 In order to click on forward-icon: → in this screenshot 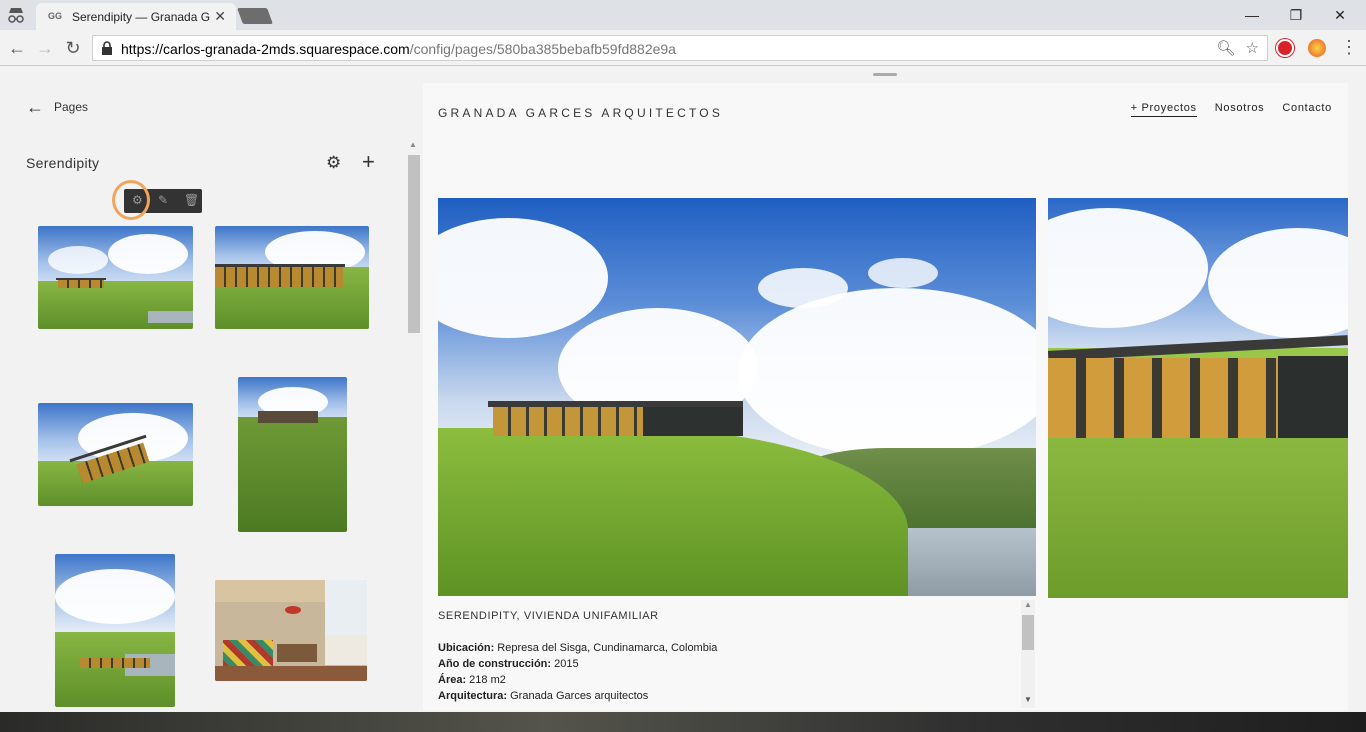, I will do `click(45, 48)`.